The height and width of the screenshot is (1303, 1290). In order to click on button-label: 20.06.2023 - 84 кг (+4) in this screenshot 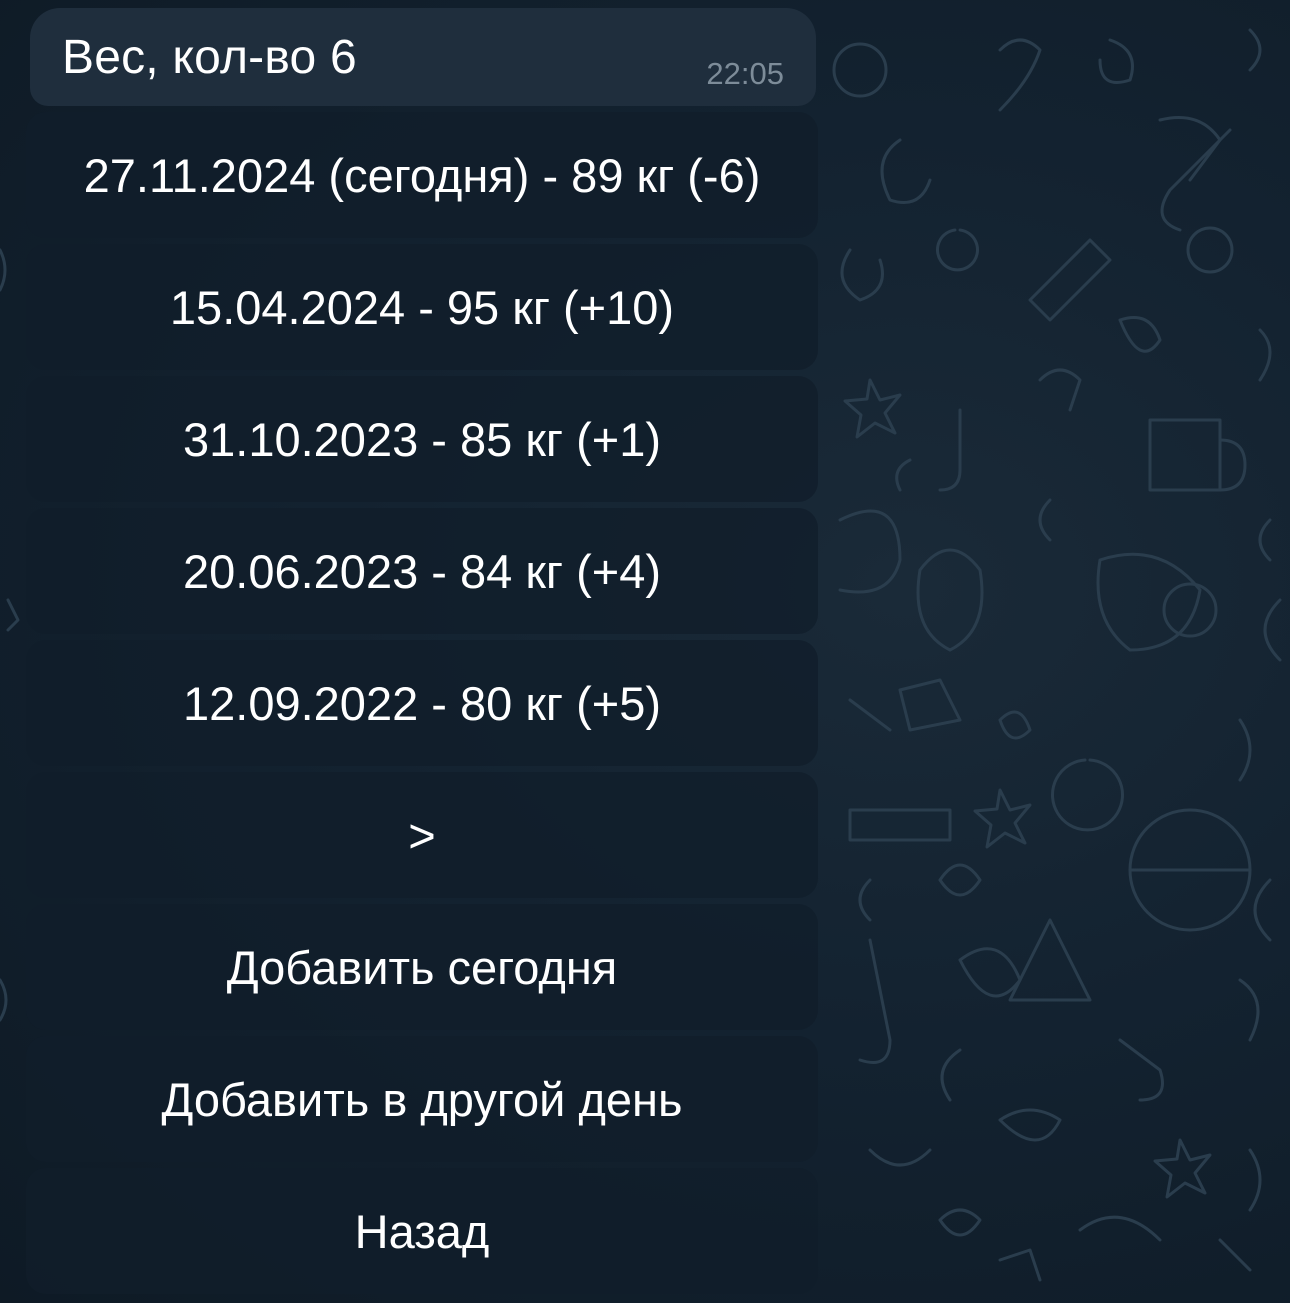, I will do `click(422, 571)`.